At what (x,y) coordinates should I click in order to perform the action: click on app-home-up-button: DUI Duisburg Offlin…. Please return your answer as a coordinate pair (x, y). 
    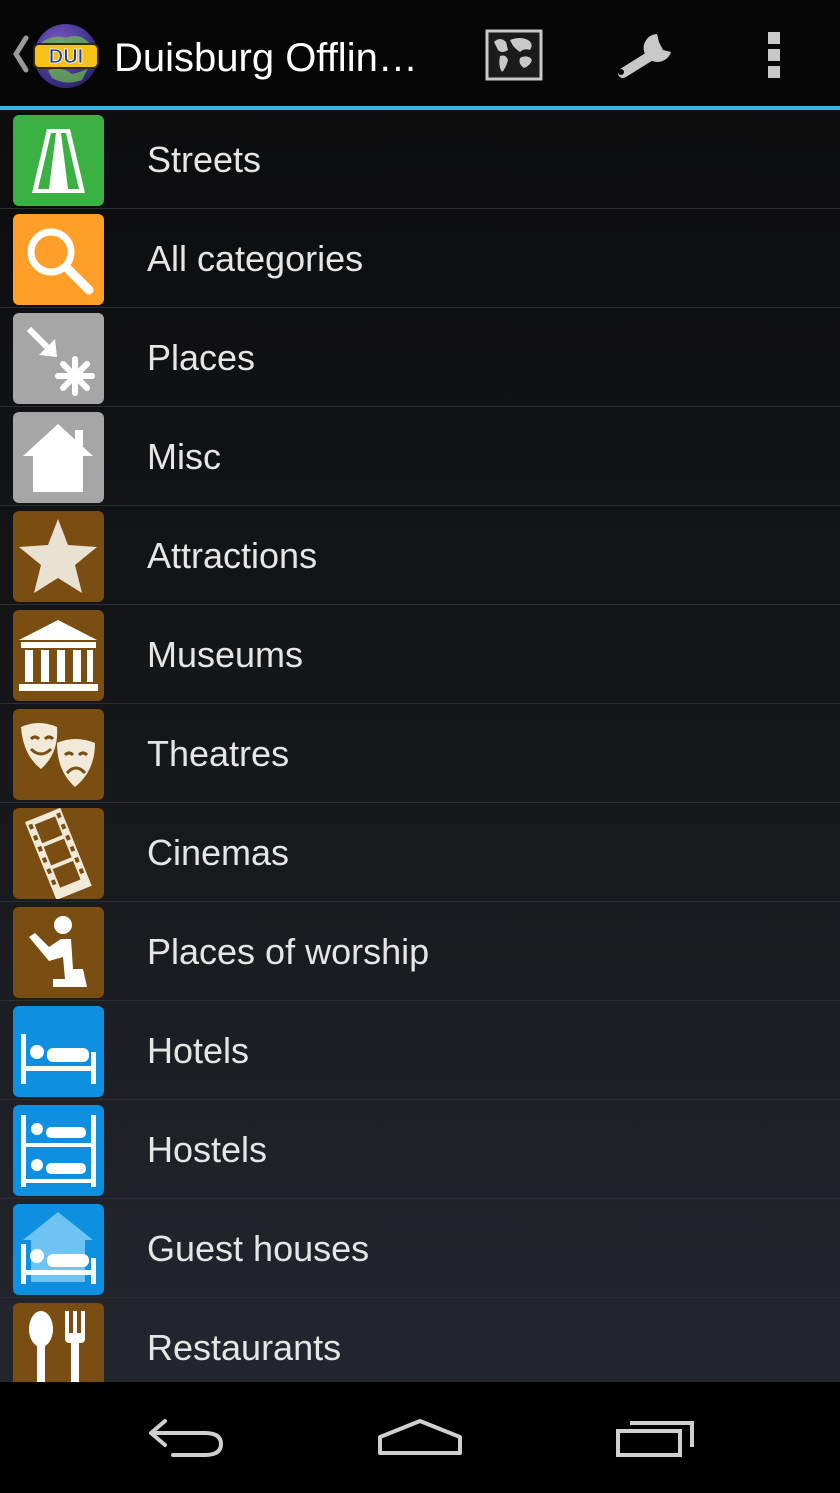
    Looking at the image, I should click on (220, 53).